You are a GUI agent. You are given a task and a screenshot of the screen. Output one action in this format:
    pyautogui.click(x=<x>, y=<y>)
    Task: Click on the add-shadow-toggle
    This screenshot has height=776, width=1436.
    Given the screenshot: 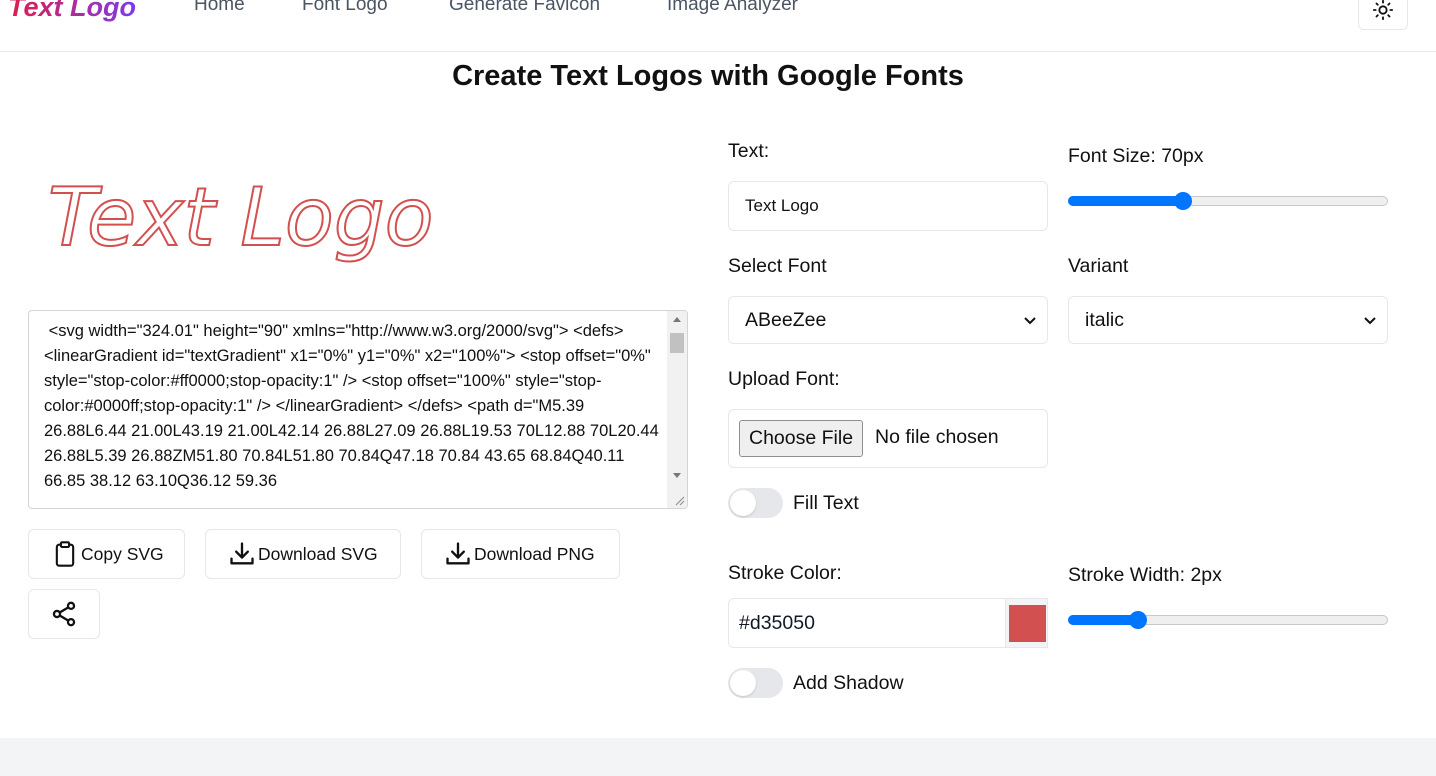 What is the action you would take?
    pyautogui.click(x=755, y=683)
    